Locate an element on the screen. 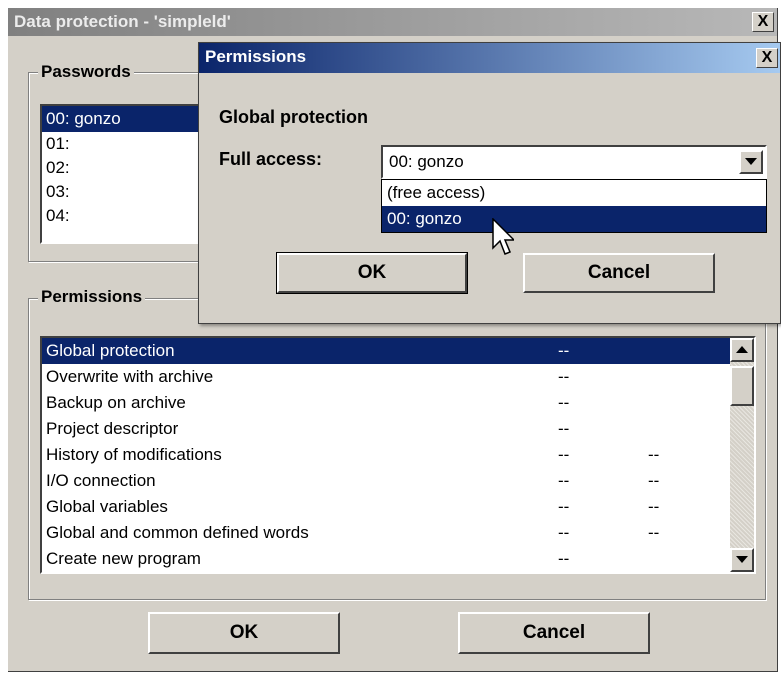  combo-value: 00: gonzo is located at coordinates (426, 161).